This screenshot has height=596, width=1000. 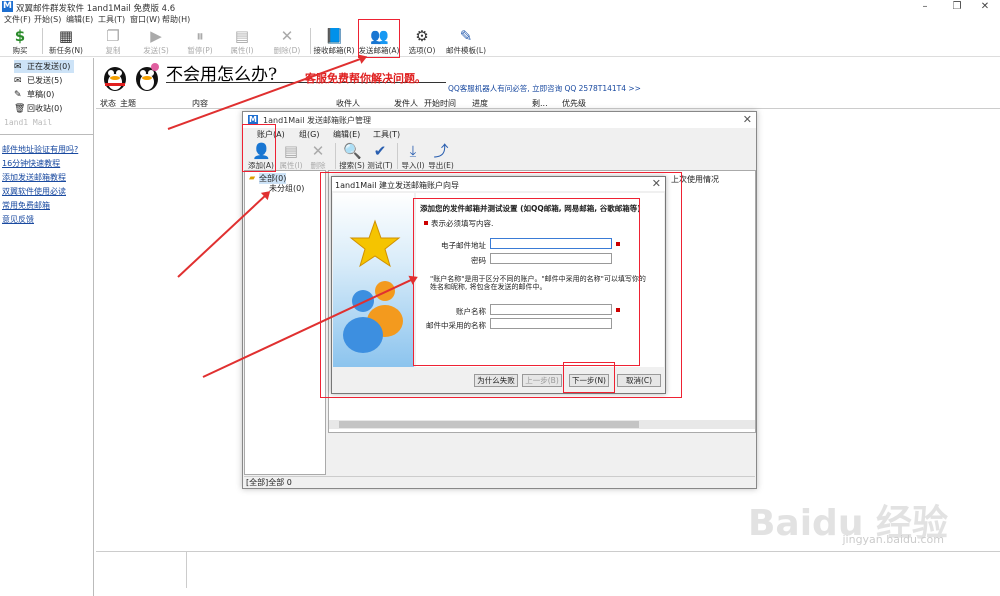 What do you see at coordinates (26, 205) in the screenshot?
I see `link-free-mailboxes: 常用免费邮箱` at bounding box center [26, 205].